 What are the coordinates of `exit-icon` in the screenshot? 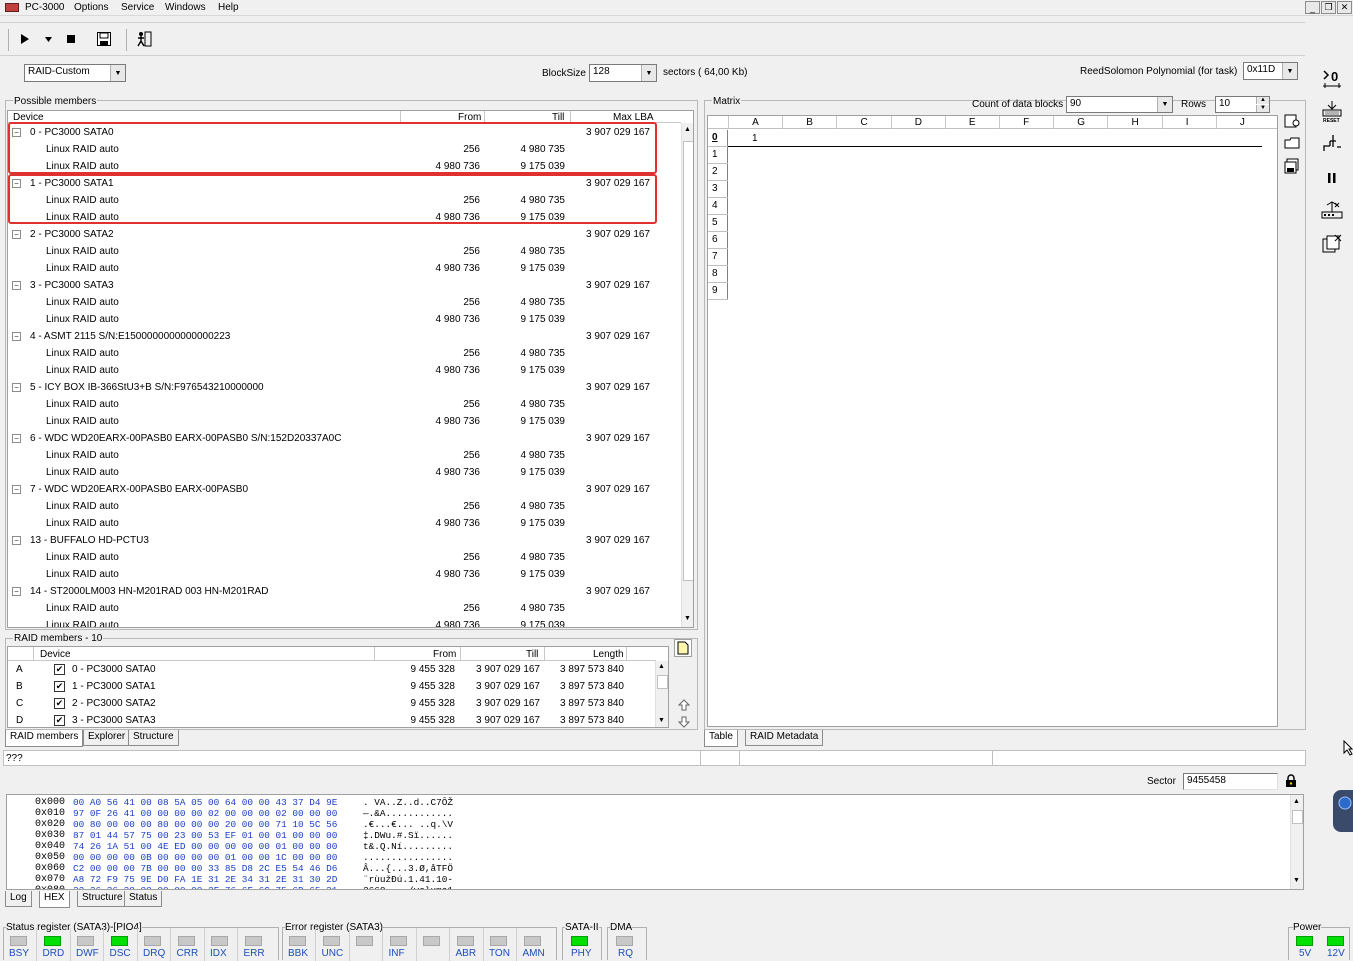 It's located at (144, 39).